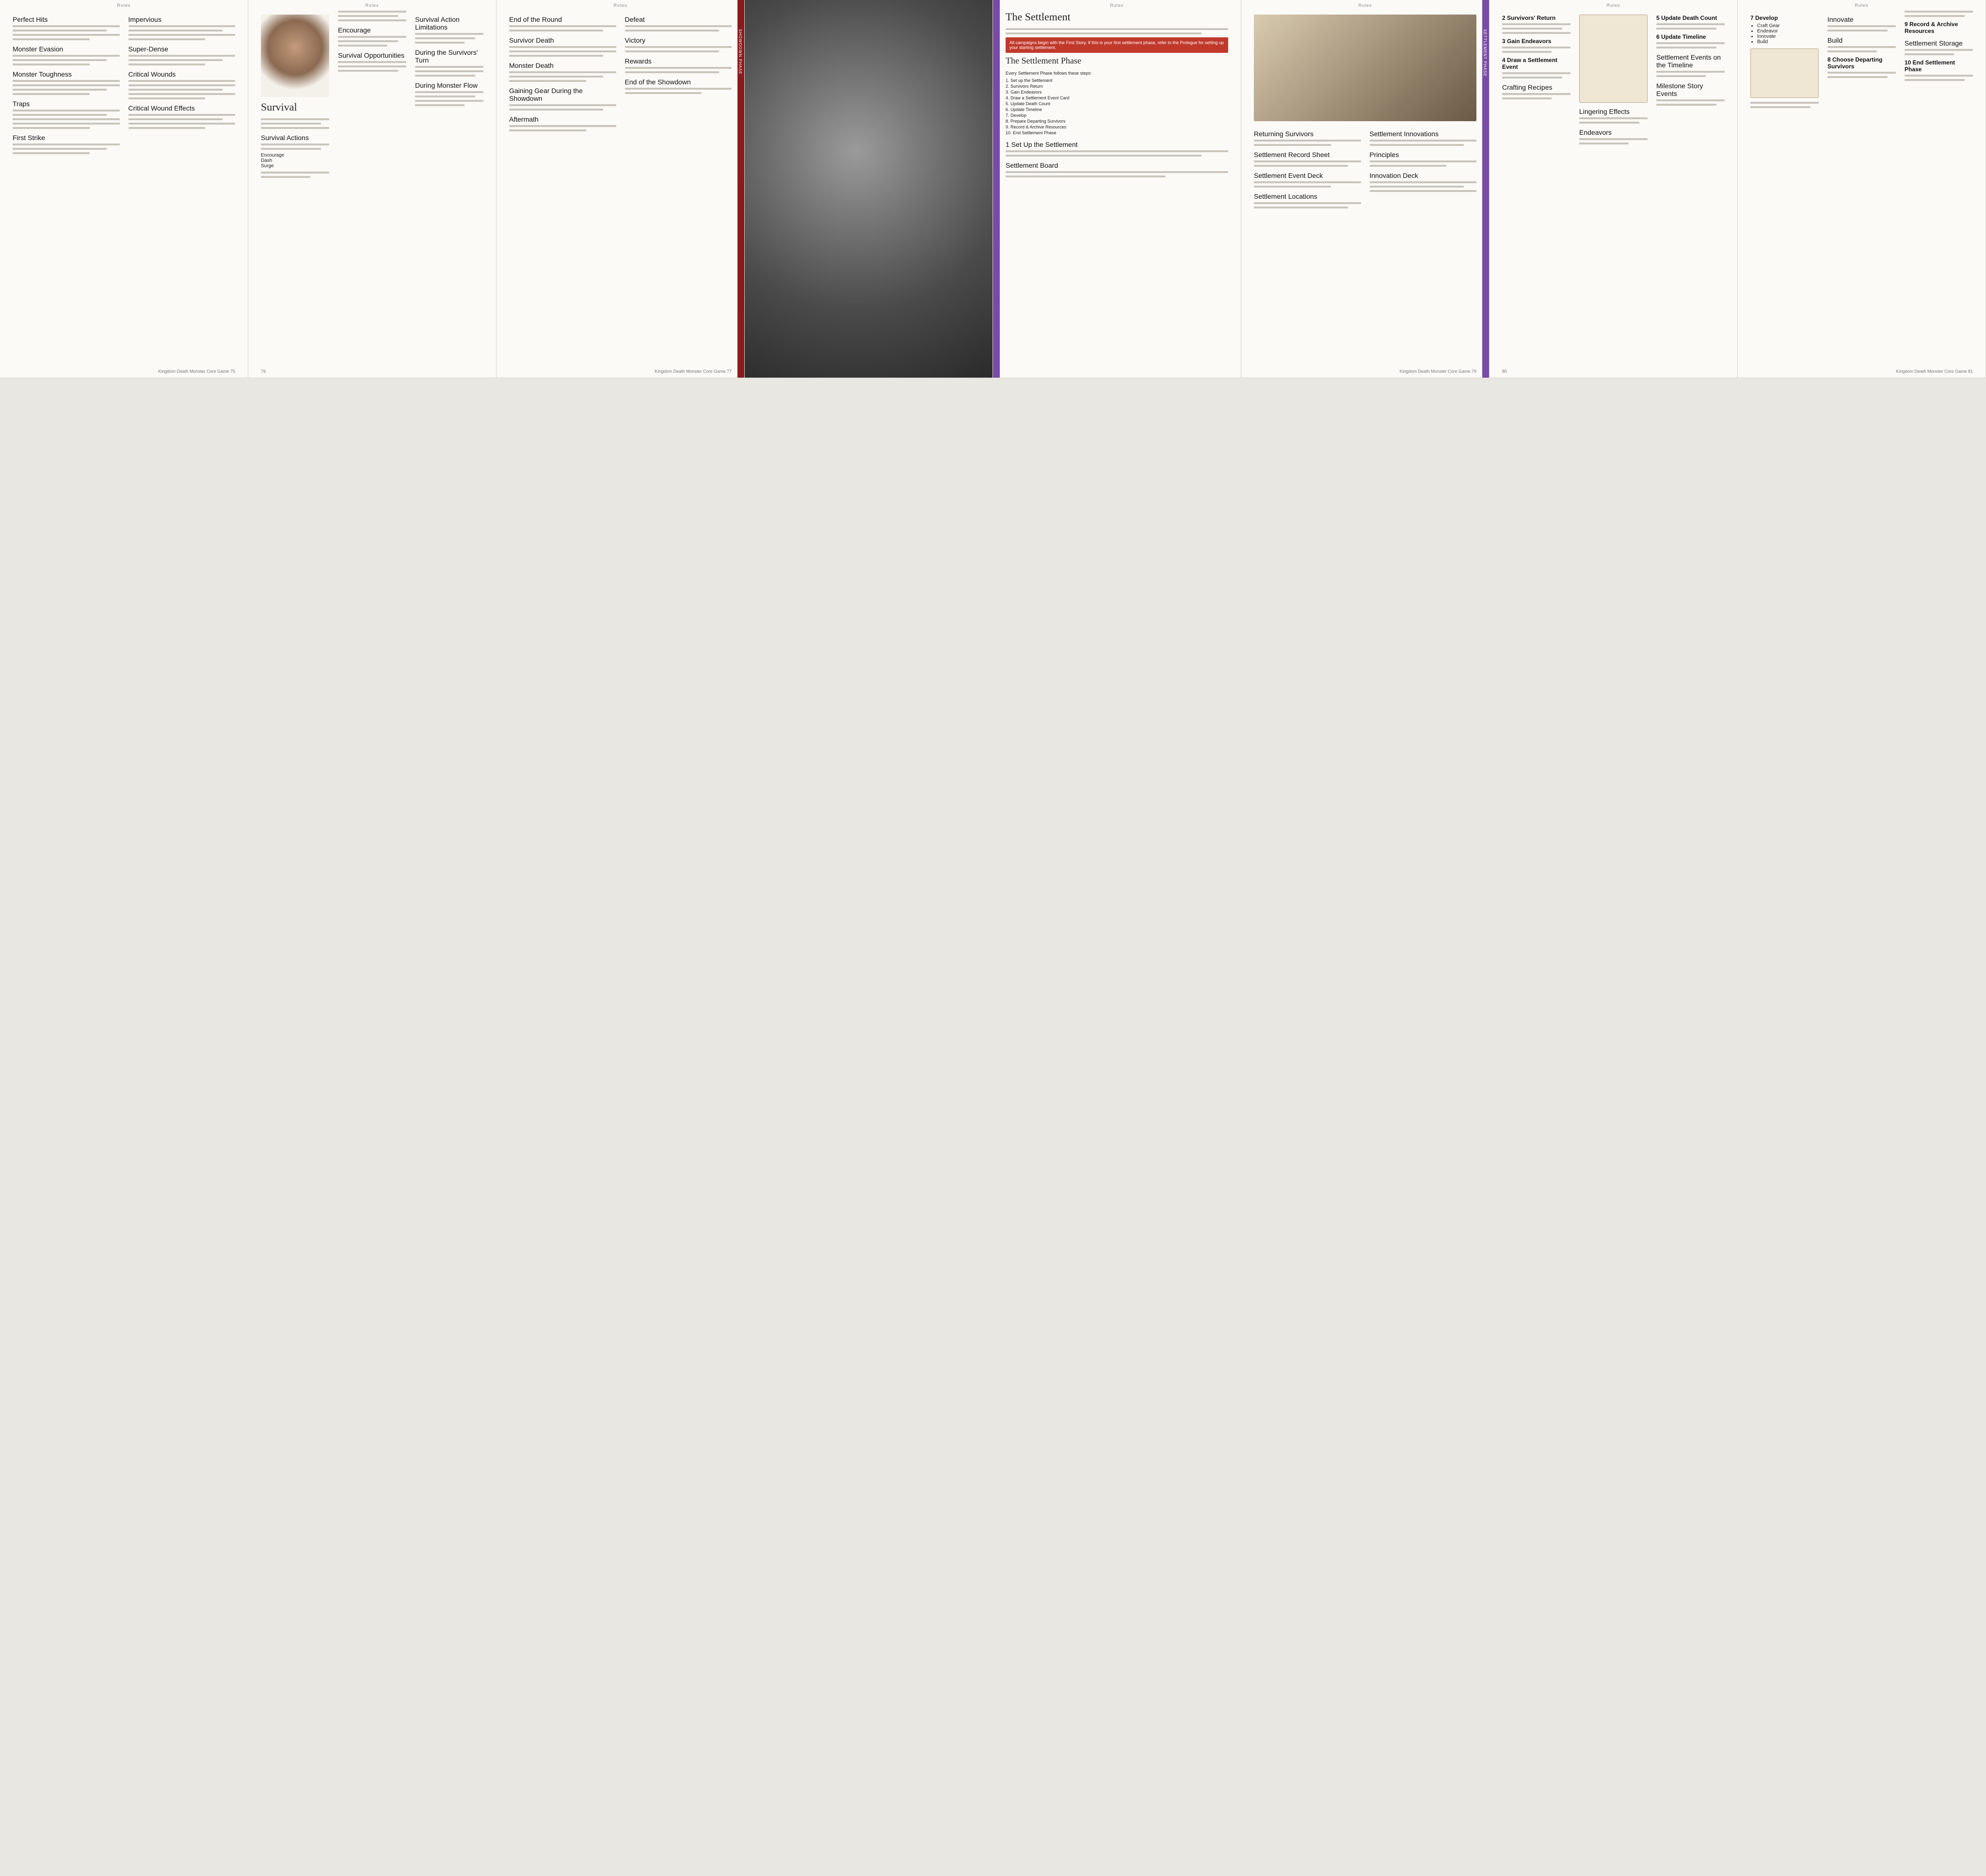 The image size is (1986, 1876). Describe the element at coordinates (531, 65) in the screenshot. I see `heading: Monster Death` at that location.